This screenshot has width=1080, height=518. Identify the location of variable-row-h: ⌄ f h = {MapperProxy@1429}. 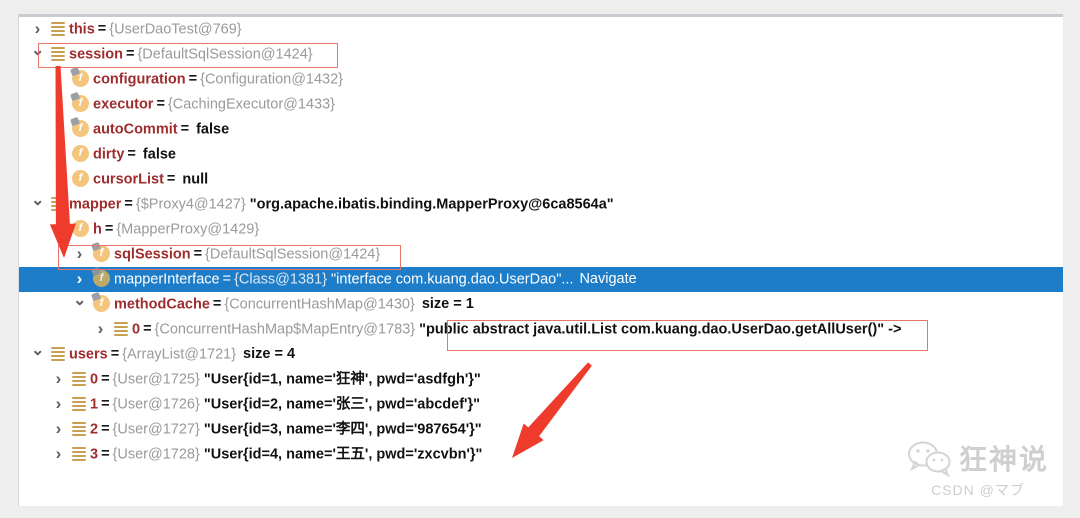
(541, 229).